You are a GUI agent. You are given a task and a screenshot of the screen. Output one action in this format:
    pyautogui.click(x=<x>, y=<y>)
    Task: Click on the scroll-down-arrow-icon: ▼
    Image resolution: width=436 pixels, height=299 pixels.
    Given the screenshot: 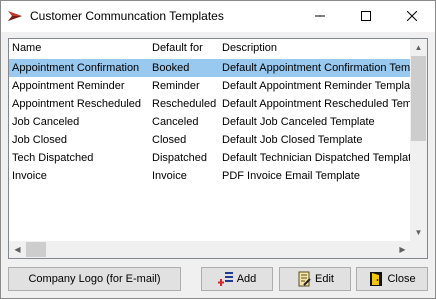 What is the action you would take?
    pyautogui.click(x=418, y=232)
    